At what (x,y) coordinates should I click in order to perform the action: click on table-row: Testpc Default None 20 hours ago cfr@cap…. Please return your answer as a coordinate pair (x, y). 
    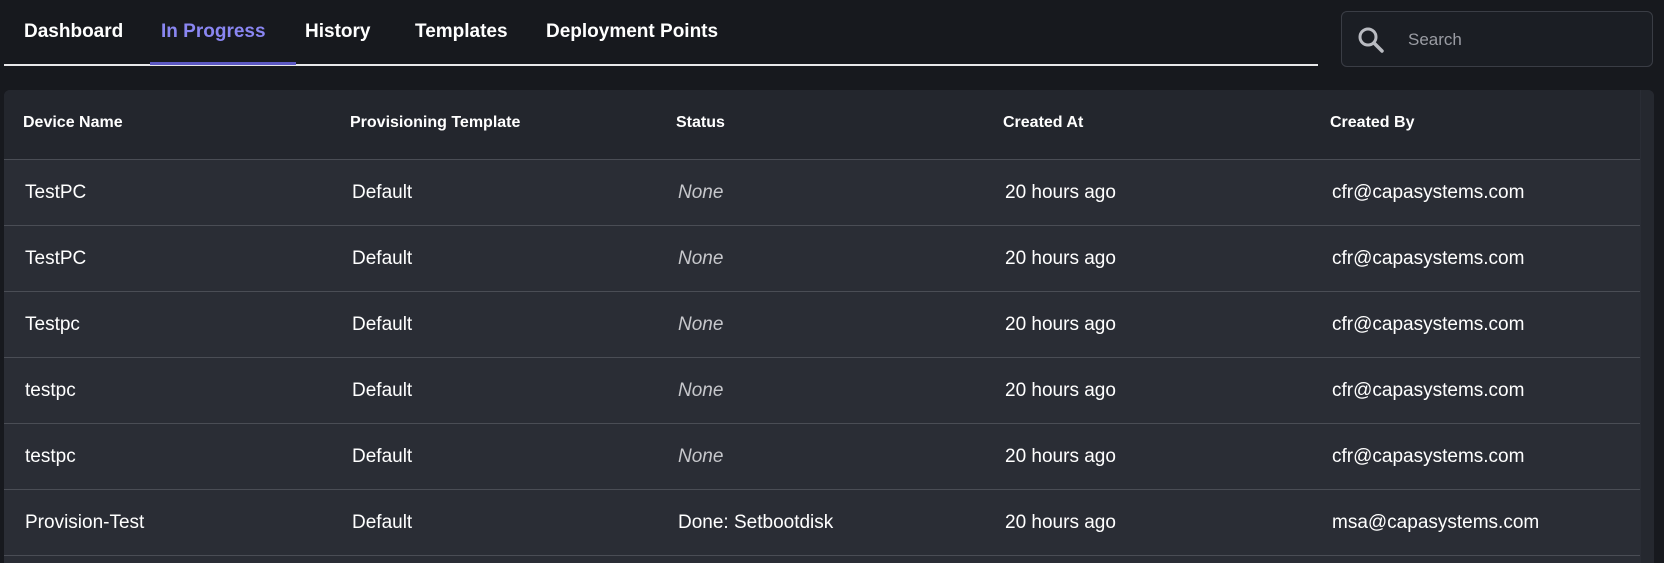
    Looking at the image, I should click on (822, 325).